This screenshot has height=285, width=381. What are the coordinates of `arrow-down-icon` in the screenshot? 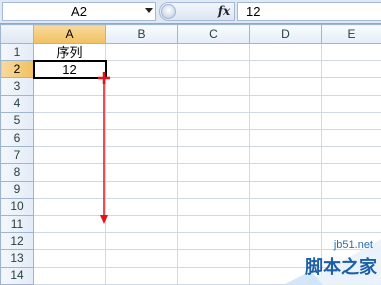 It's located at (104, 219).